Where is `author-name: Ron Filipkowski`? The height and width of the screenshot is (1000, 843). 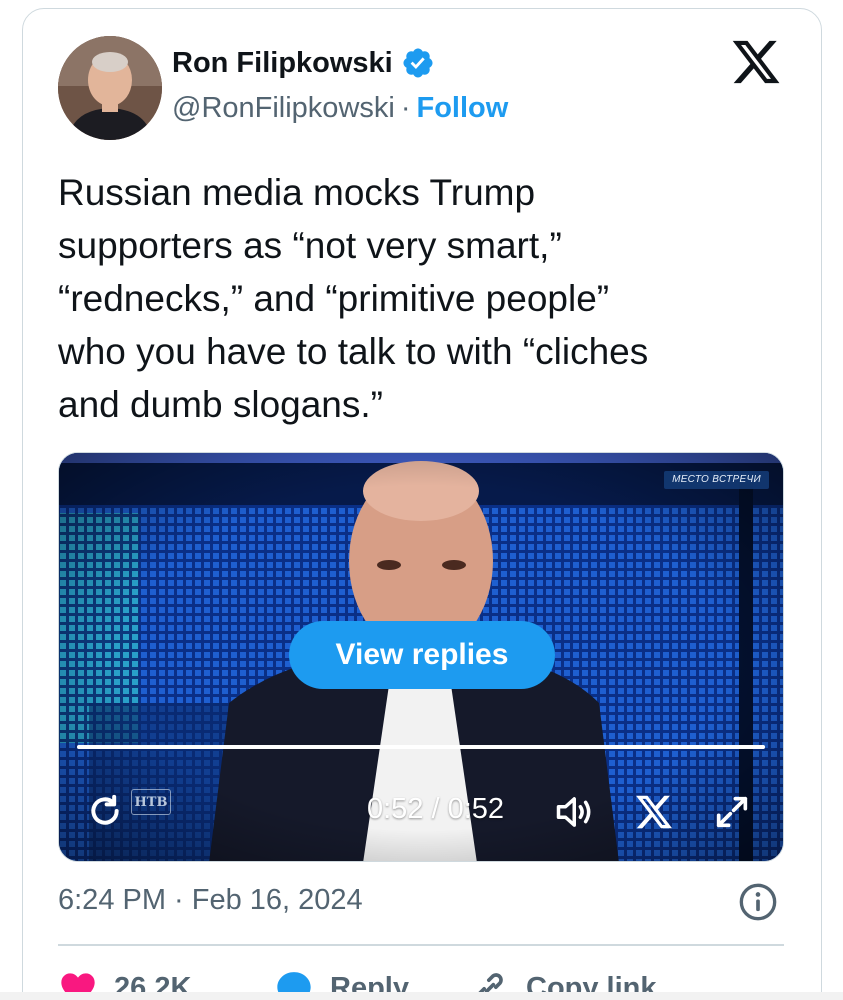
author-name: Ron Filipkowski is located at coordinates (282, 63).